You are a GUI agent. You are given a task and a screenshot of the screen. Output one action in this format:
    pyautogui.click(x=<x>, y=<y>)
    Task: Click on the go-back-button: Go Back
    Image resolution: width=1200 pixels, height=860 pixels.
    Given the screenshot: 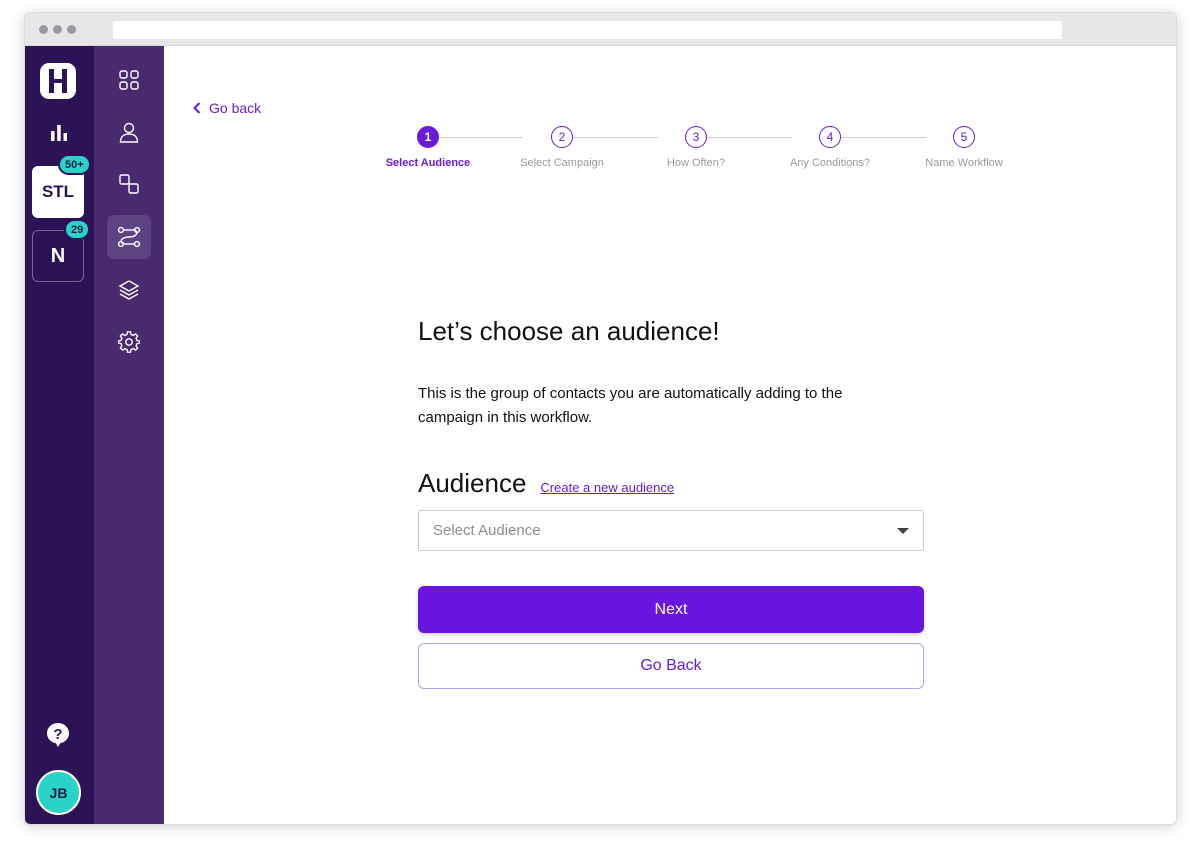 What is the action you would take?
    pyautogui.click(x=671, y=666)
    